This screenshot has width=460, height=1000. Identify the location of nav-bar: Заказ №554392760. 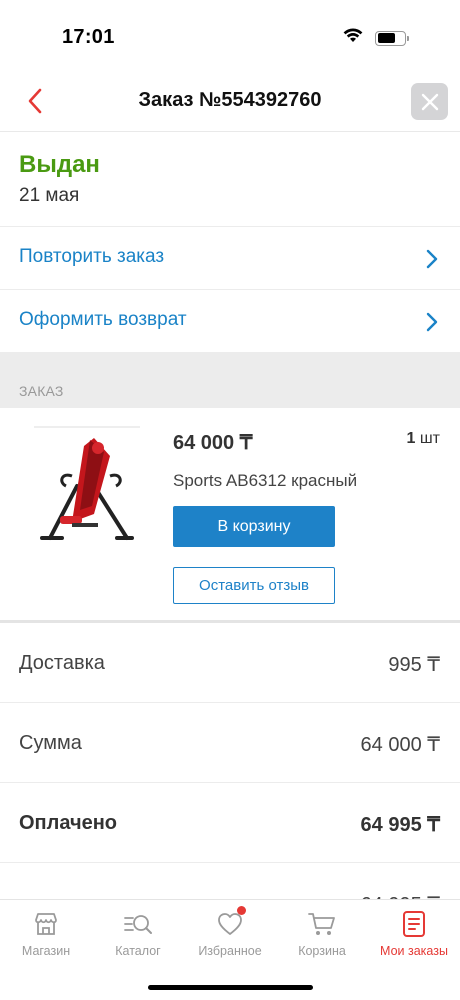
(230, 101).